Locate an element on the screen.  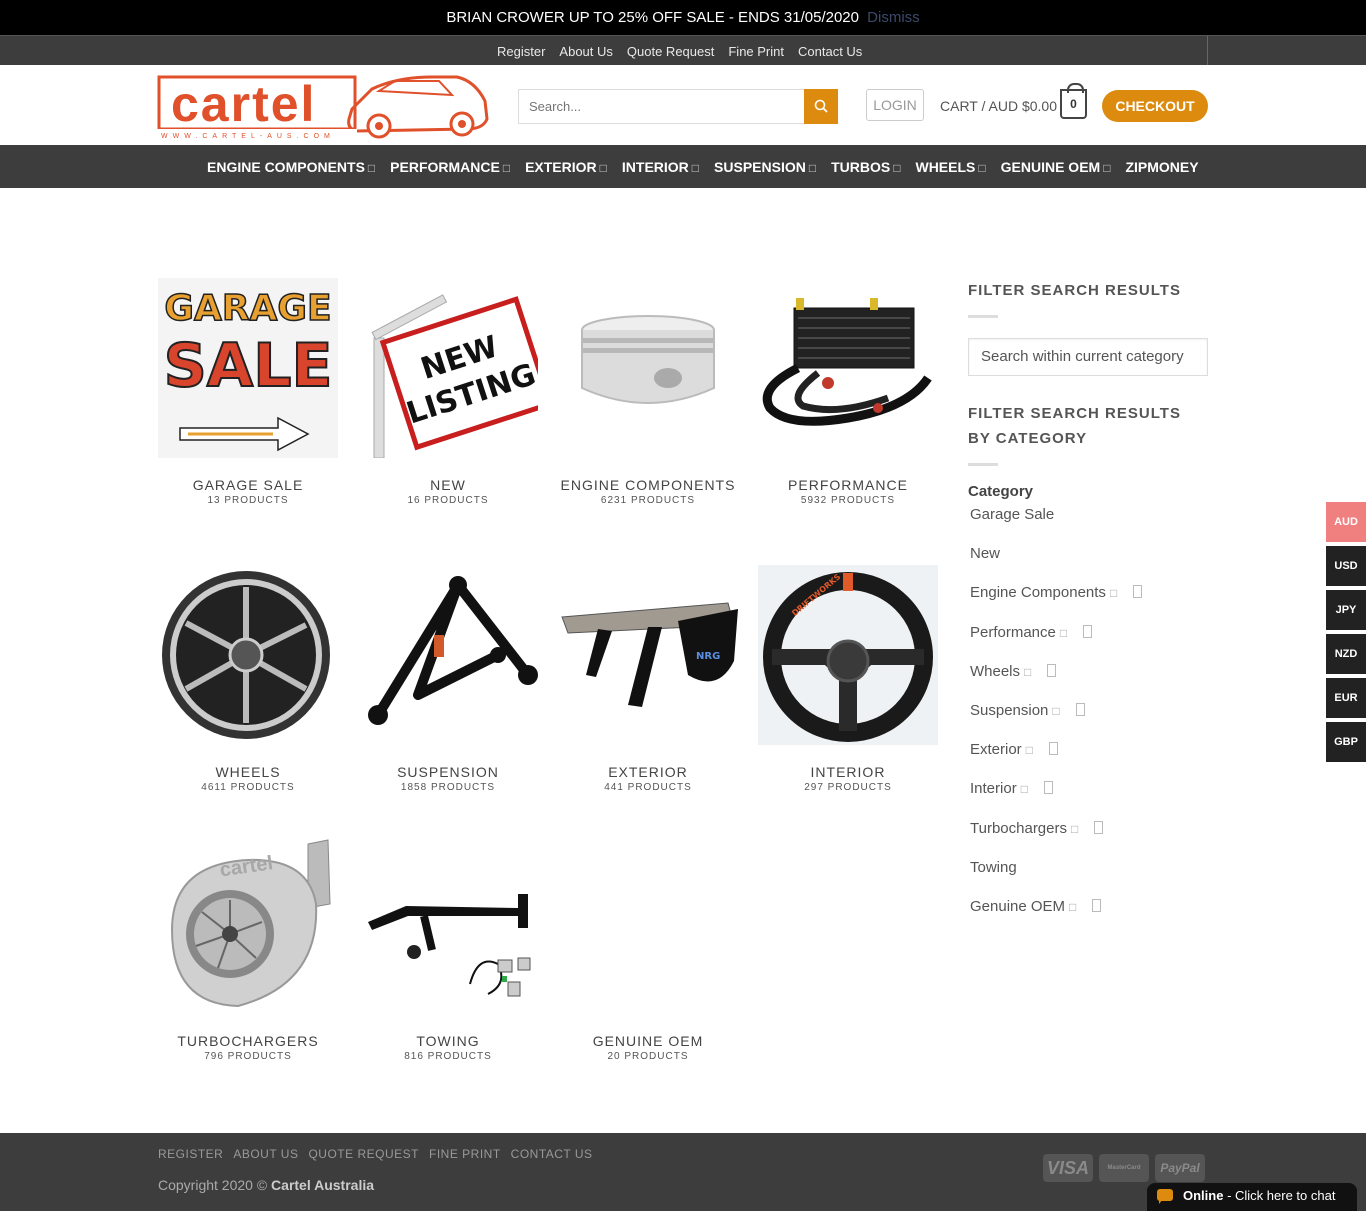
suspension-arm-image is located at coordinates (448, 655).